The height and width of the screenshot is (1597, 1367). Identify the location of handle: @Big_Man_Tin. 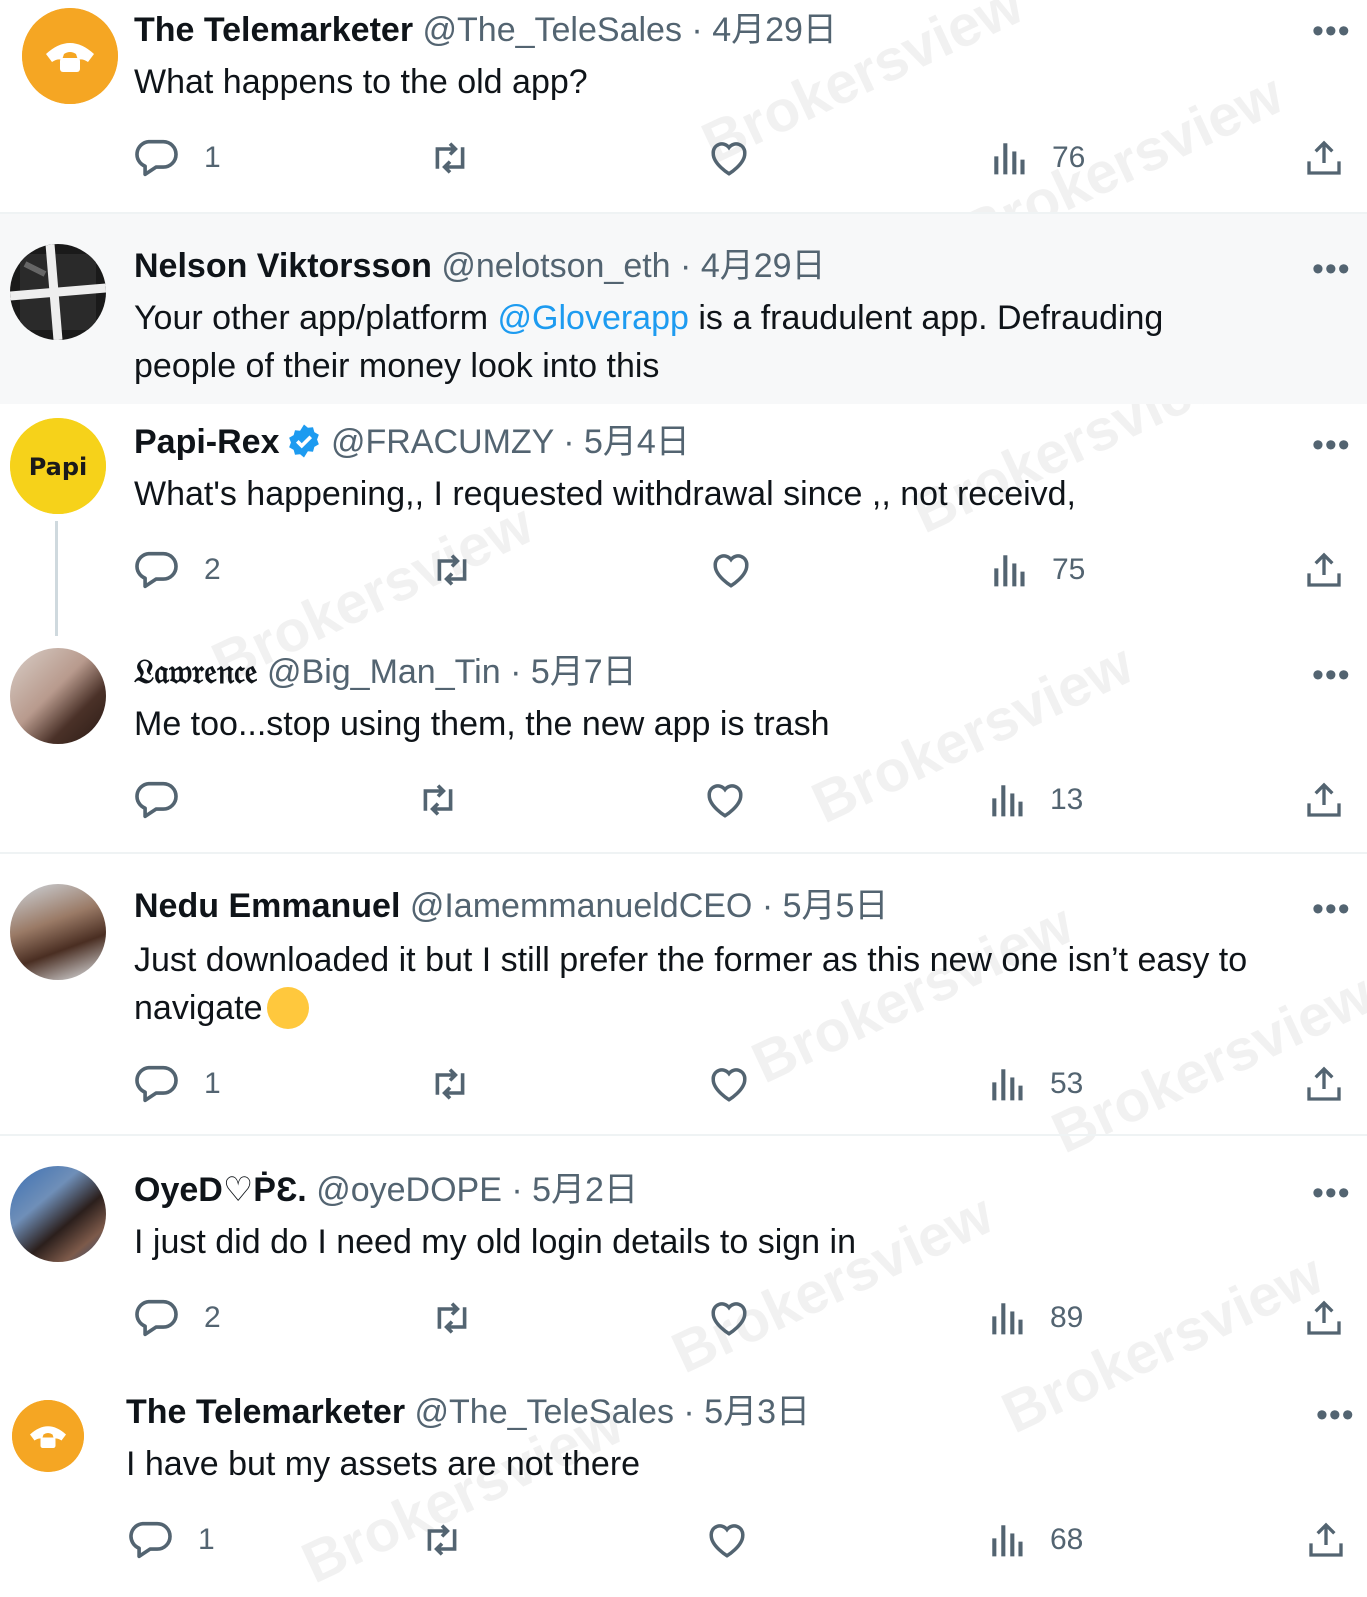
(384, 672).